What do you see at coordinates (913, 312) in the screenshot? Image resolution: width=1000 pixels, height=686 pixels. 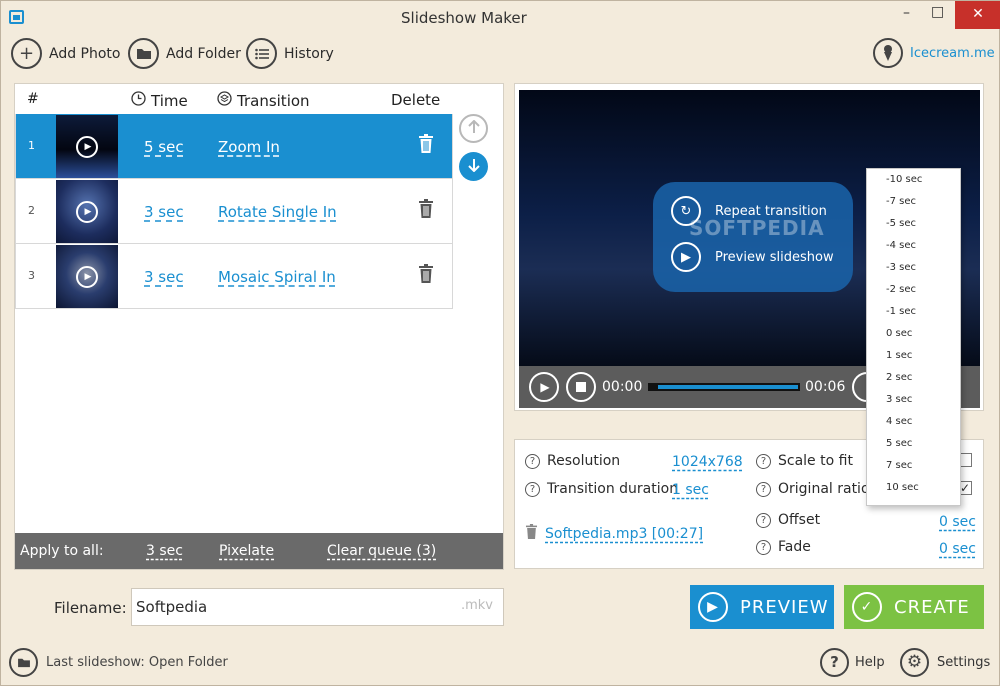 I see `dropdown-option: -1 sec` at bounding box center [913, 312].